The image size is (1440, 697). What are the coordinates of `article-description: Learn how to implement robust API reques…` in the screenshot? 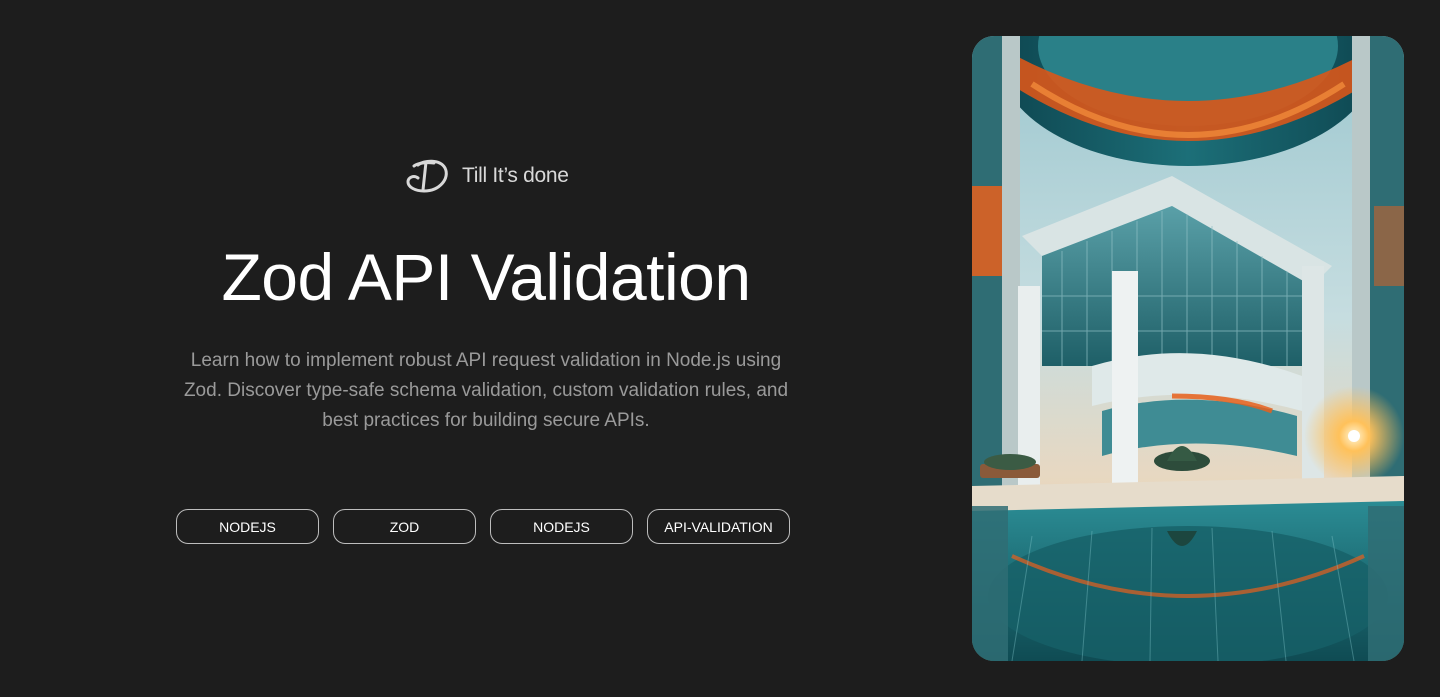 It's located at (486, 390).